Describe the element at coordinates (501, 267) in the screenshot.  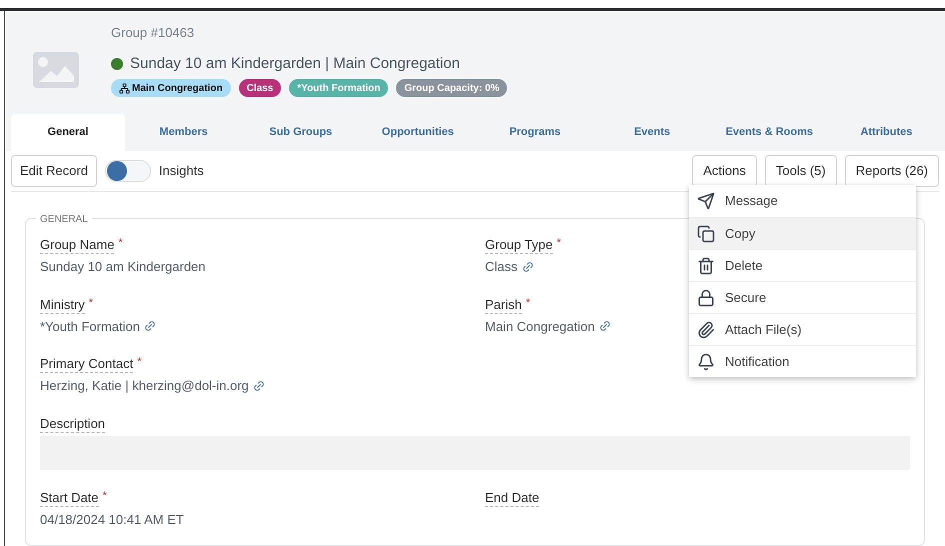
I see `field-value: Class` at that location.